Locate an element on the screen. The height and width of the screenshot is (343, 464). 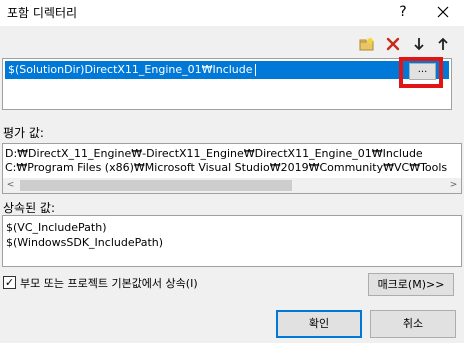
folder-new-icon is located at coordinates (366, 44).